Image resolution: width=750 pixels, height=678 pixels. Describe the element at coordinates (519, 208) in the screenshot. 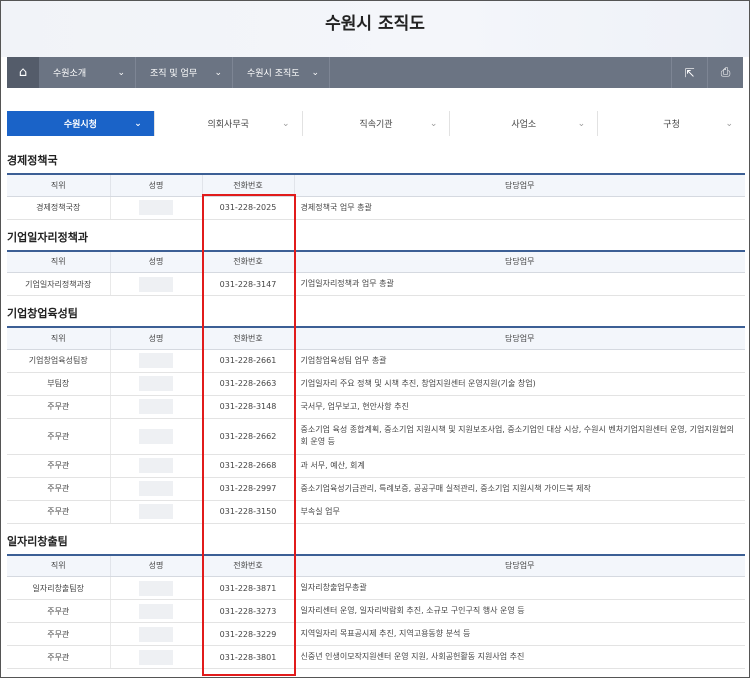

I see `duty-cell: 경제정책국 업무 총괄` at that location.